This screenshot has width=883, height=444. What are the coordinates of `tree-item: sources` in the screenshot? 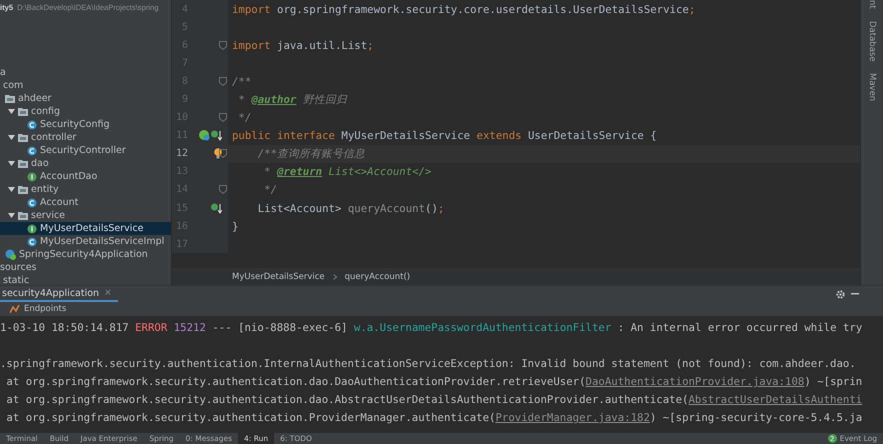 It's located at (85, 267).